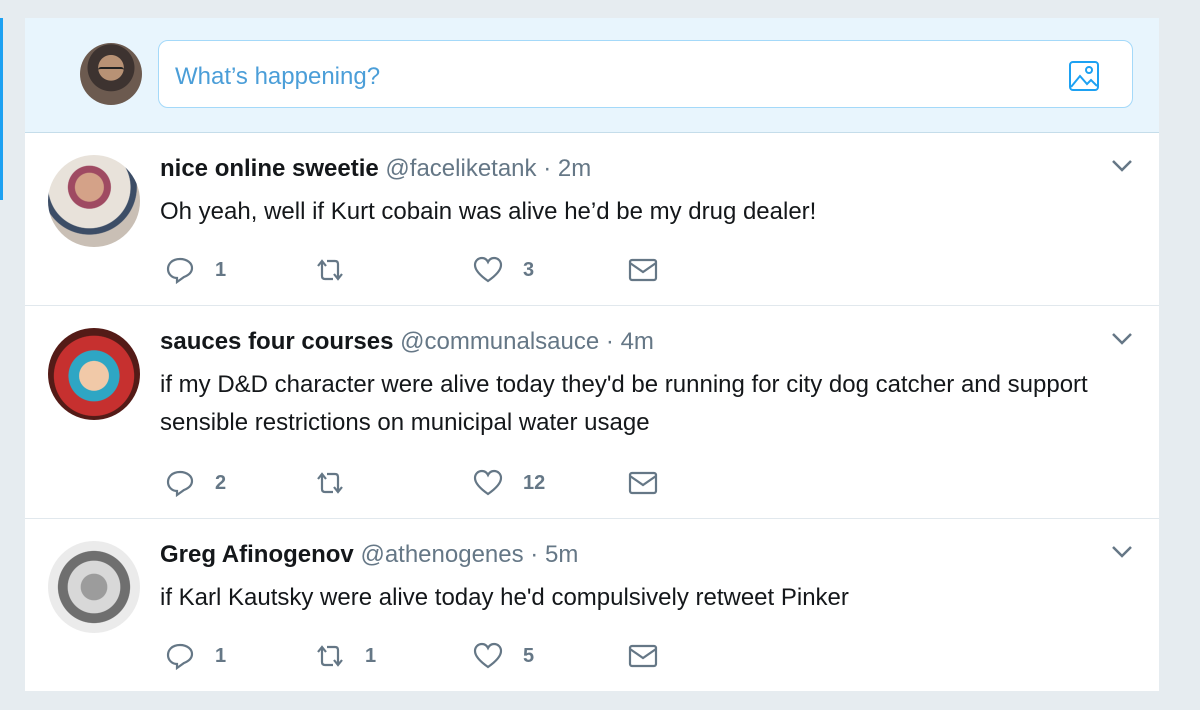 The height and width of the screenshot is (710, 1200). Describe the element at coordinates (195, 483) in the screenshot. I see `reply-button: 2` at that location.